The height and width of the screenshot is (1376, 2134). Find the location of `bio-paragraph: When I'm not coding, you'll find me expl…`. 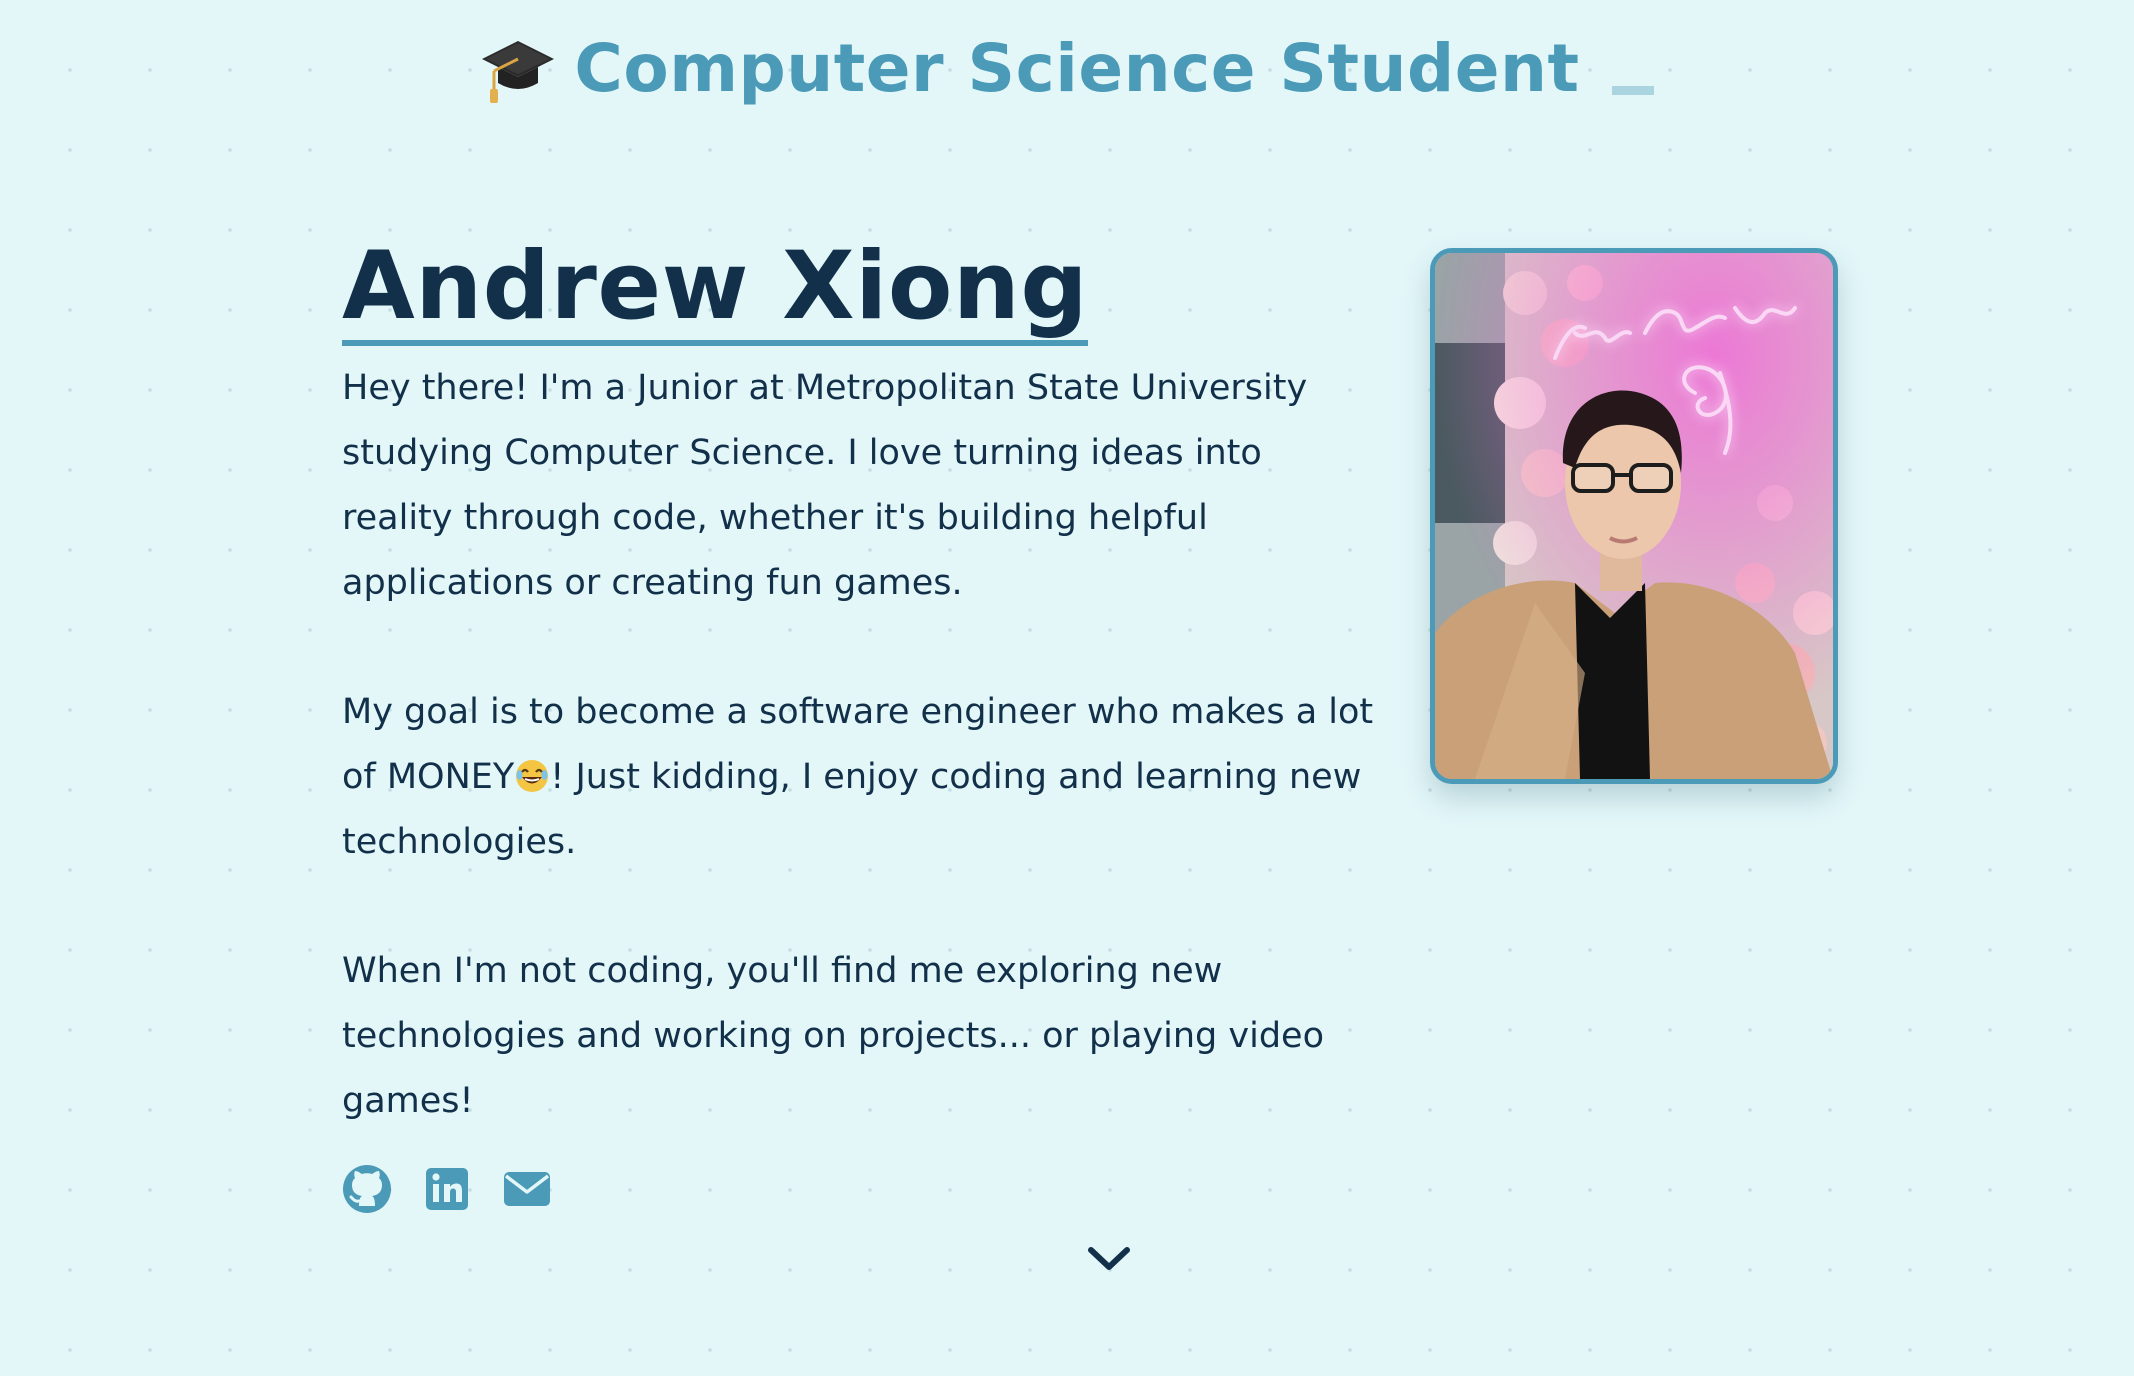

bio-paragraph: When I'm not coding, you'll find me expl… is located at coordinates (833, 1036).